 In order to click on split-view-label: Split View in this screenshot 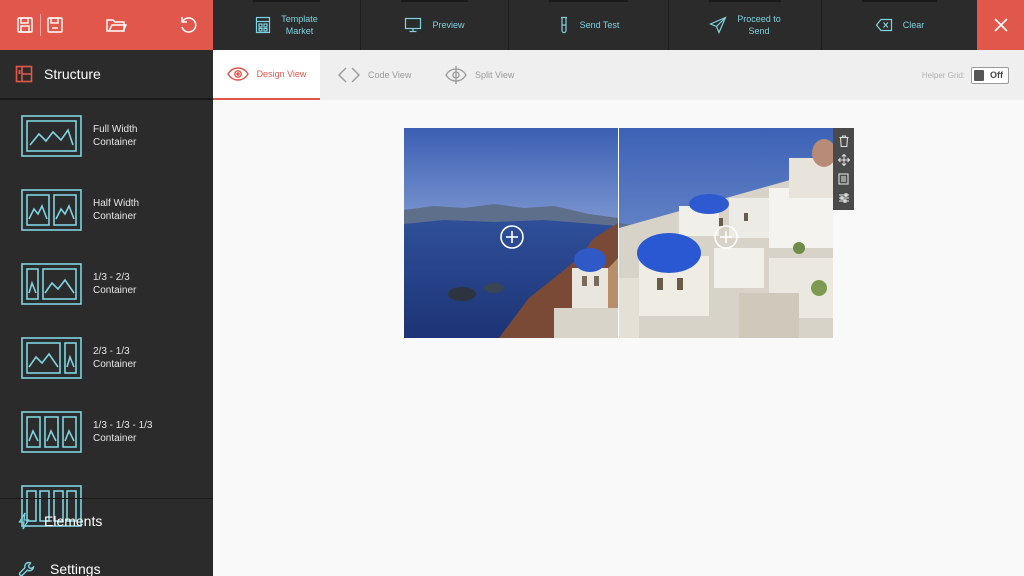, I will do `click(495, 75)`.